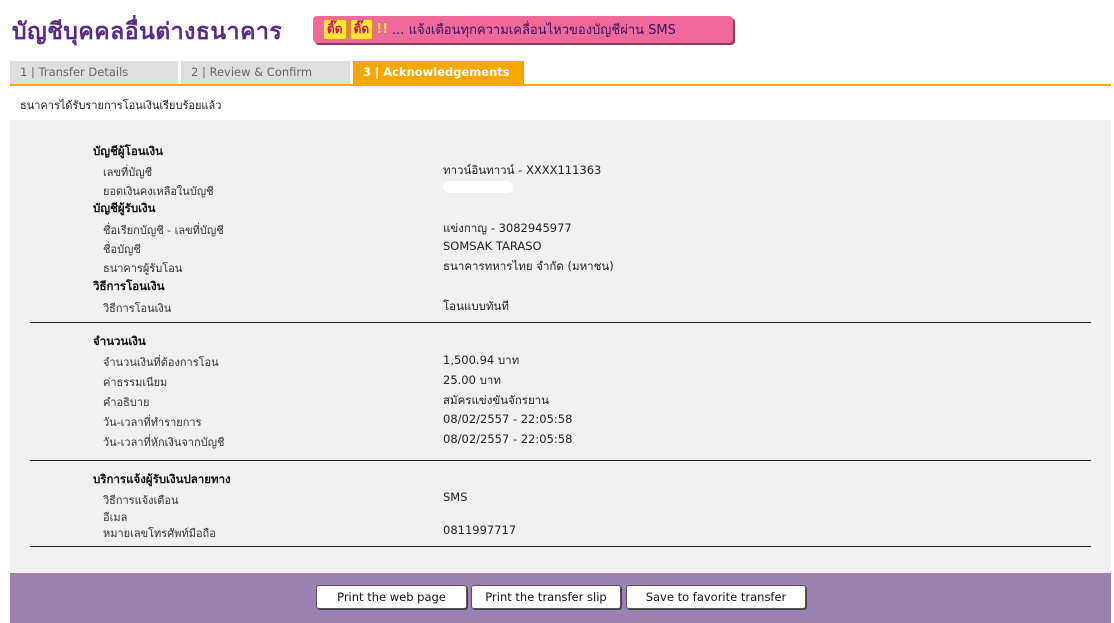 This screenshot has width=1114, height=623. I want to click on save-favorite-button: Save to favorite transfer, so click(716, 597).